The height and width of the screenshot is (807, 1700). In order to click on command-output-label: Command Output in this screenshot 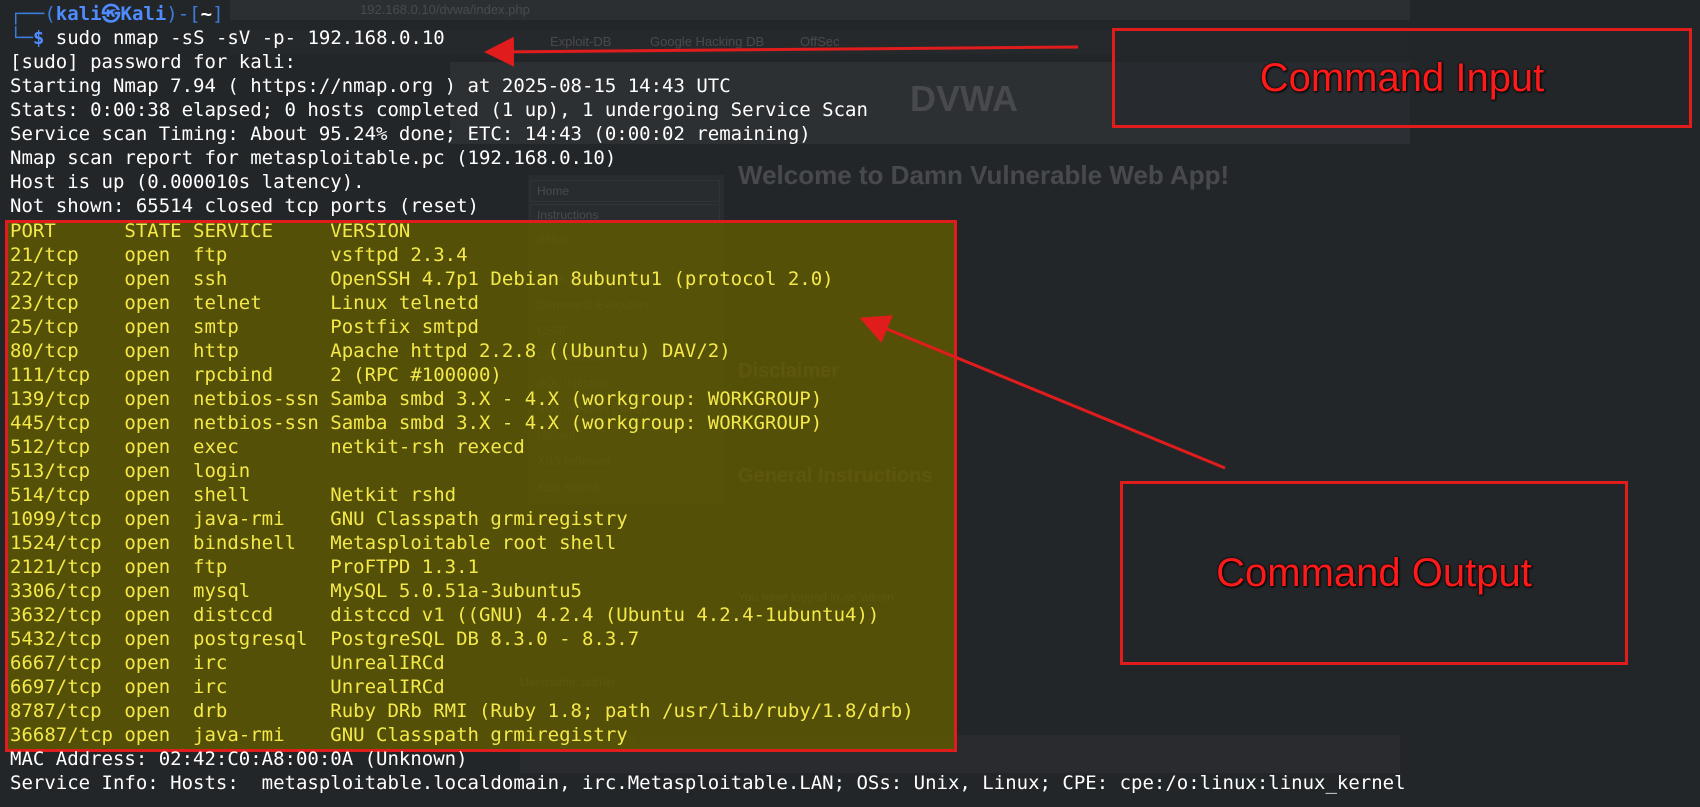, I will do `click(1374, 572)`.